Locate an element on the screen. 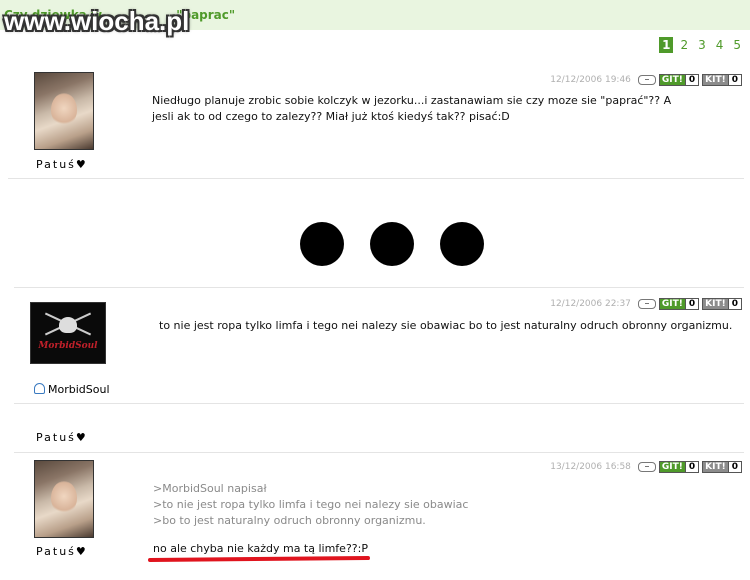 Image resolution: width=750 pixels, height=580 pixels. post-meta: 12/12/2006 22:37 GIT! 0 KIT! 0 is located at coordinates (646, 304).